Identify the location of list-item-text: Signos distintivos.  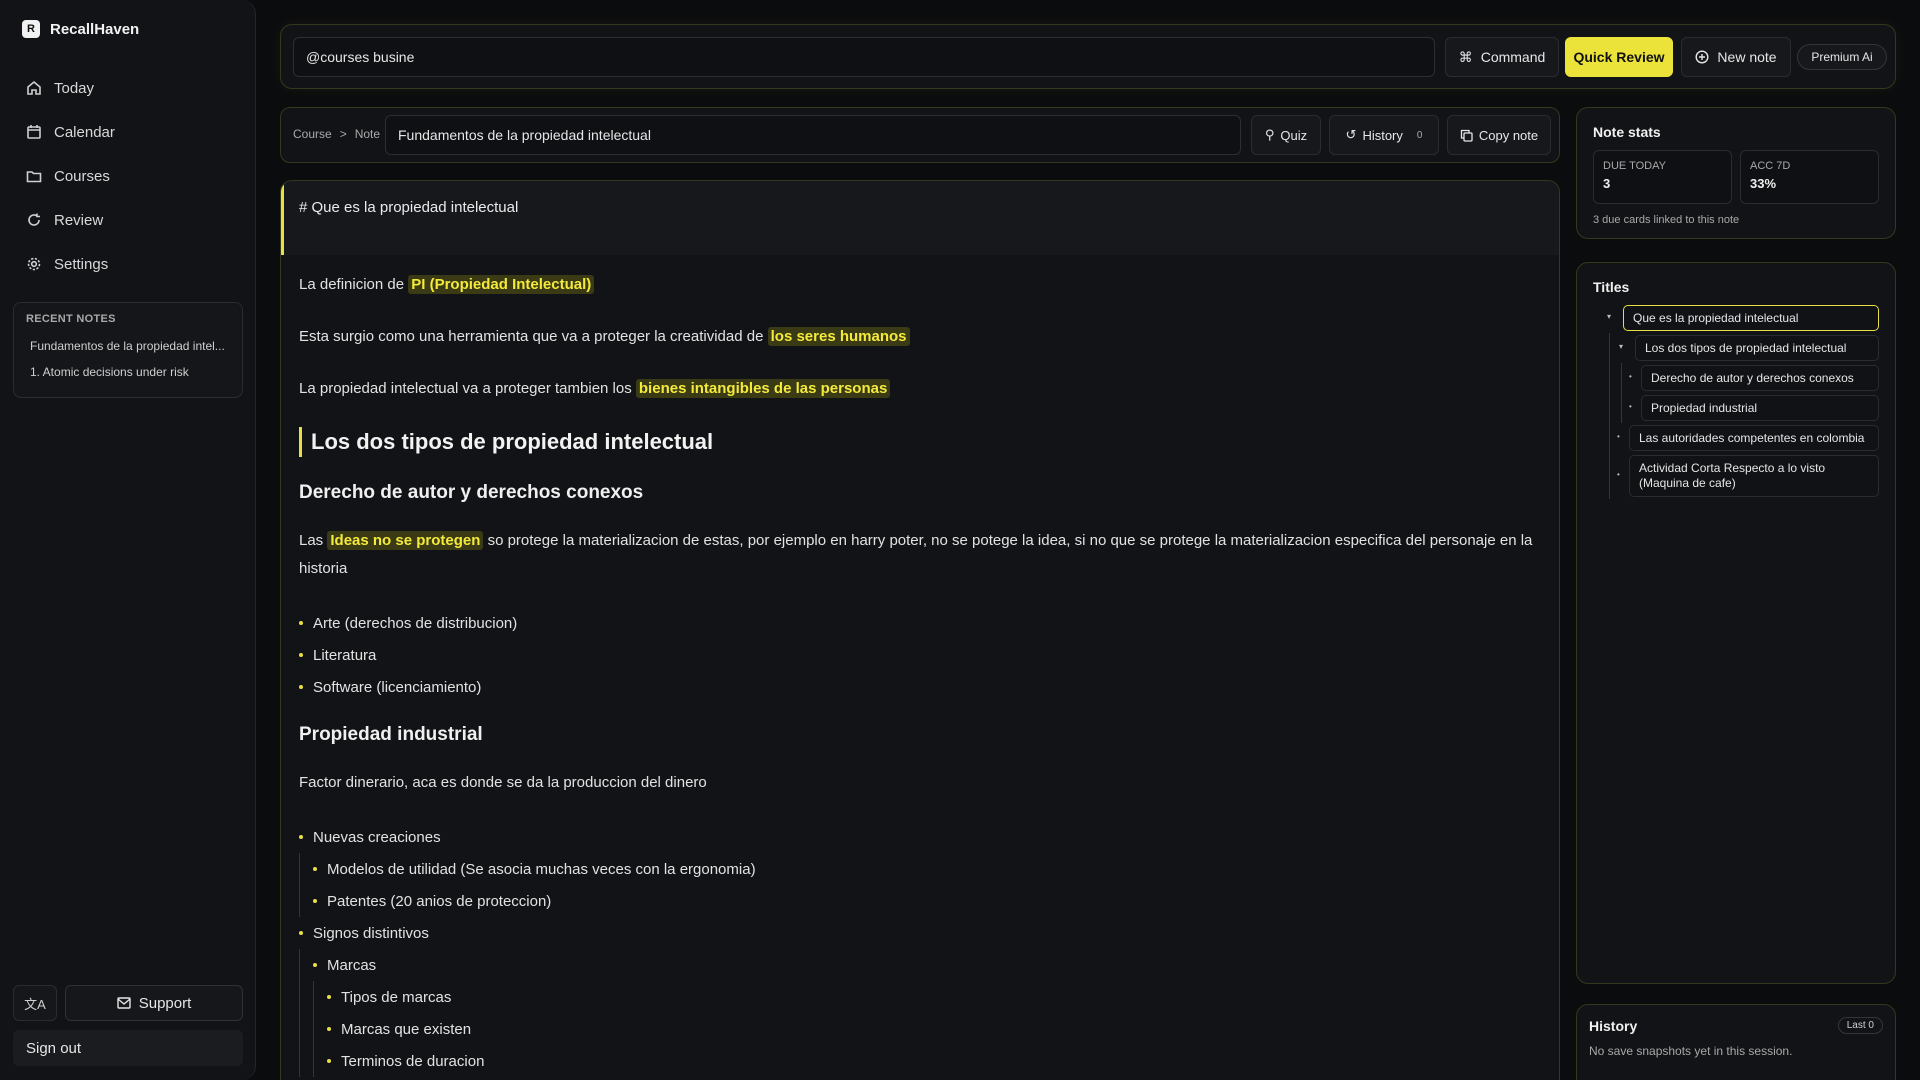
(371, 933).